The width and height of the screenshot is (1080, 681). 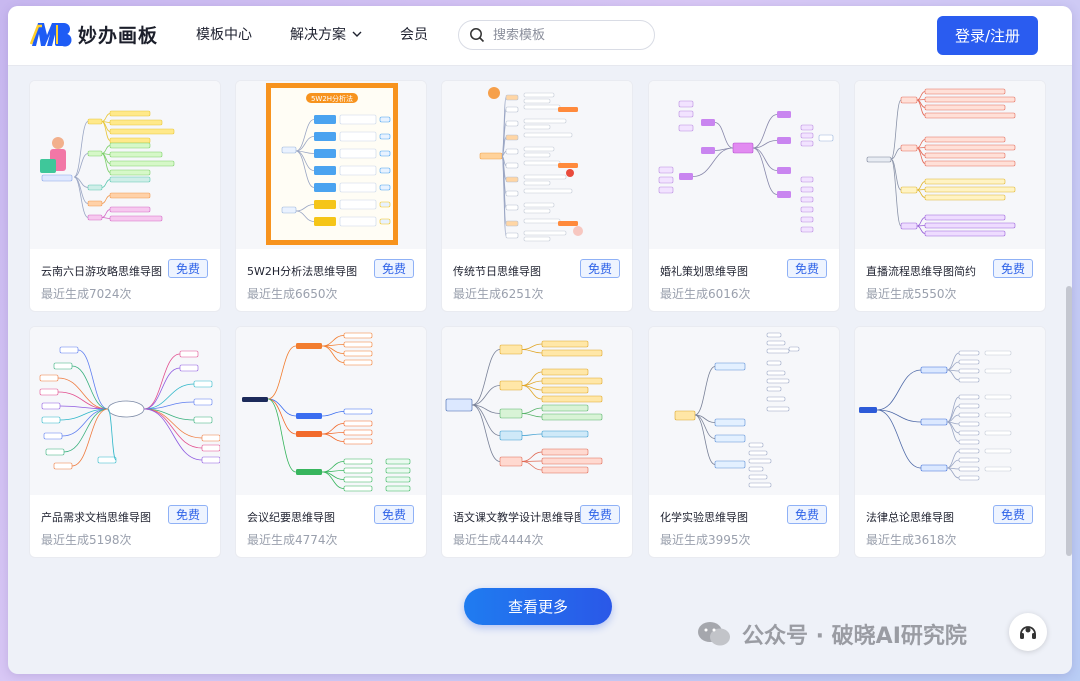 I want to click on nav-solutions: 解决方案, so click(x=326, y=34).